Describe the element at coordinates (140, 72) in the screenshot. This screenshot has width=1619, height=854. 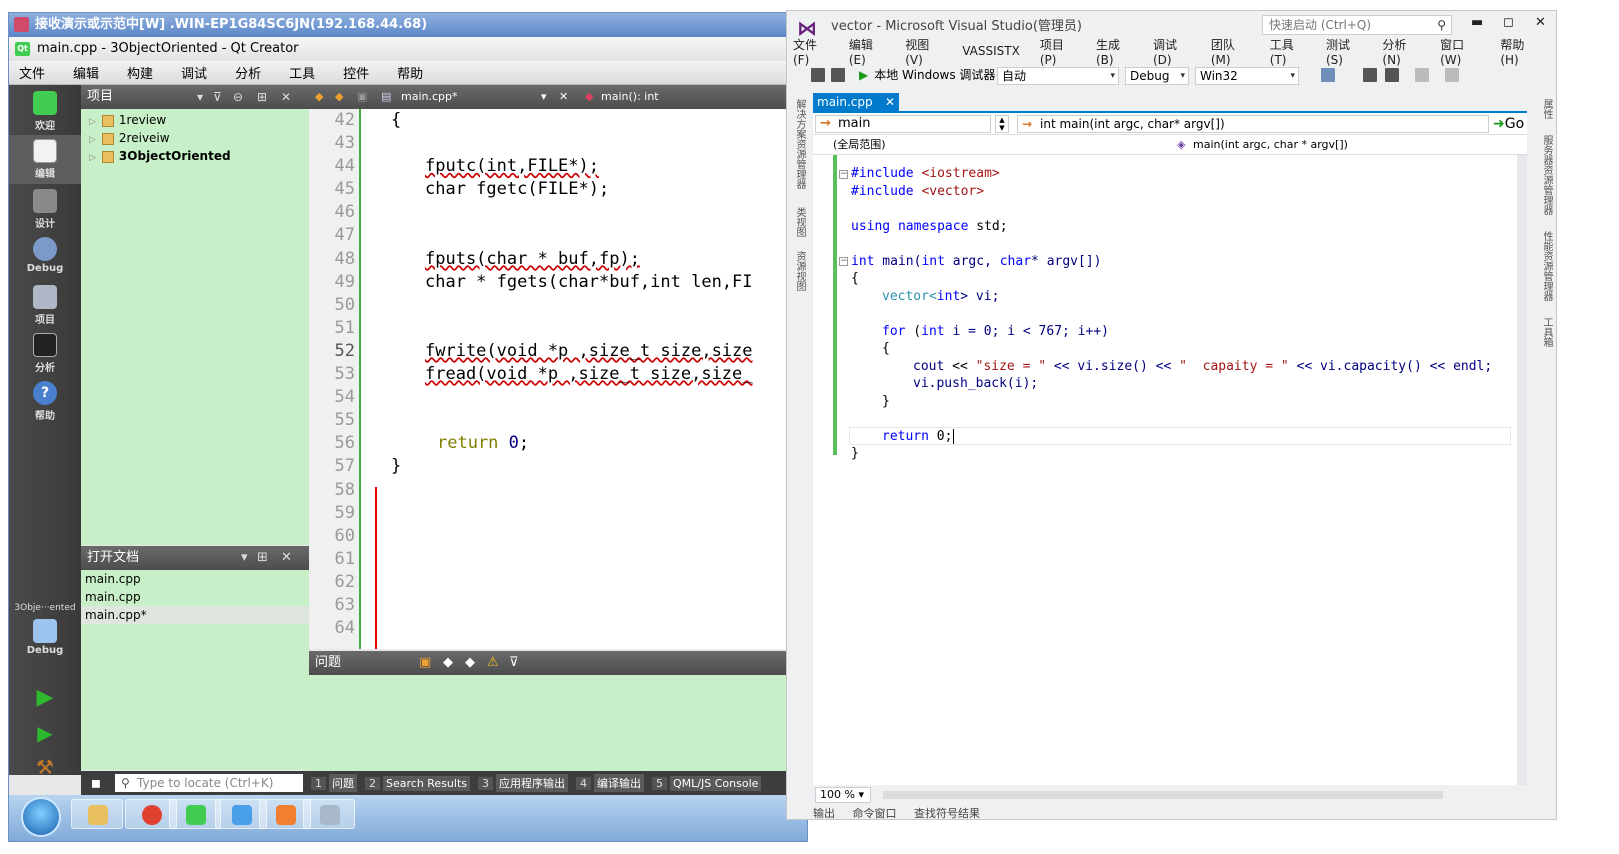
I see `qt-menu-build: 构建` at that location.